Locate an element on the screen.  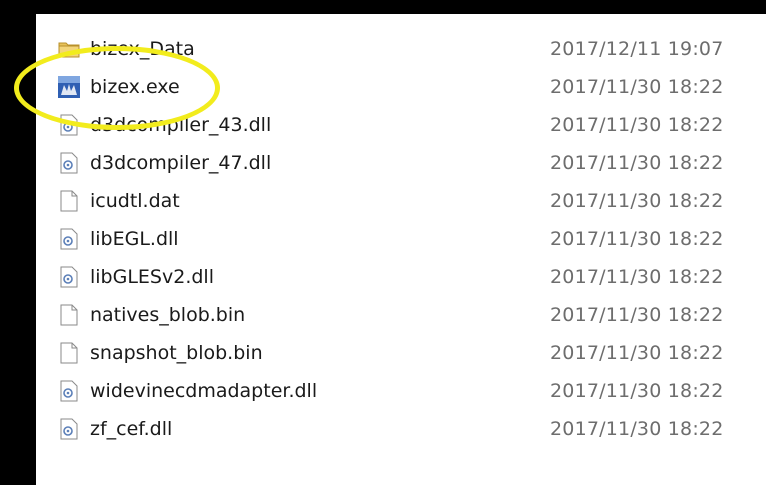
file-row-d3dcompiler-47: d3dcompiler_47.dll 2017/11/30 18:22 is located at coordinates (401, 163).